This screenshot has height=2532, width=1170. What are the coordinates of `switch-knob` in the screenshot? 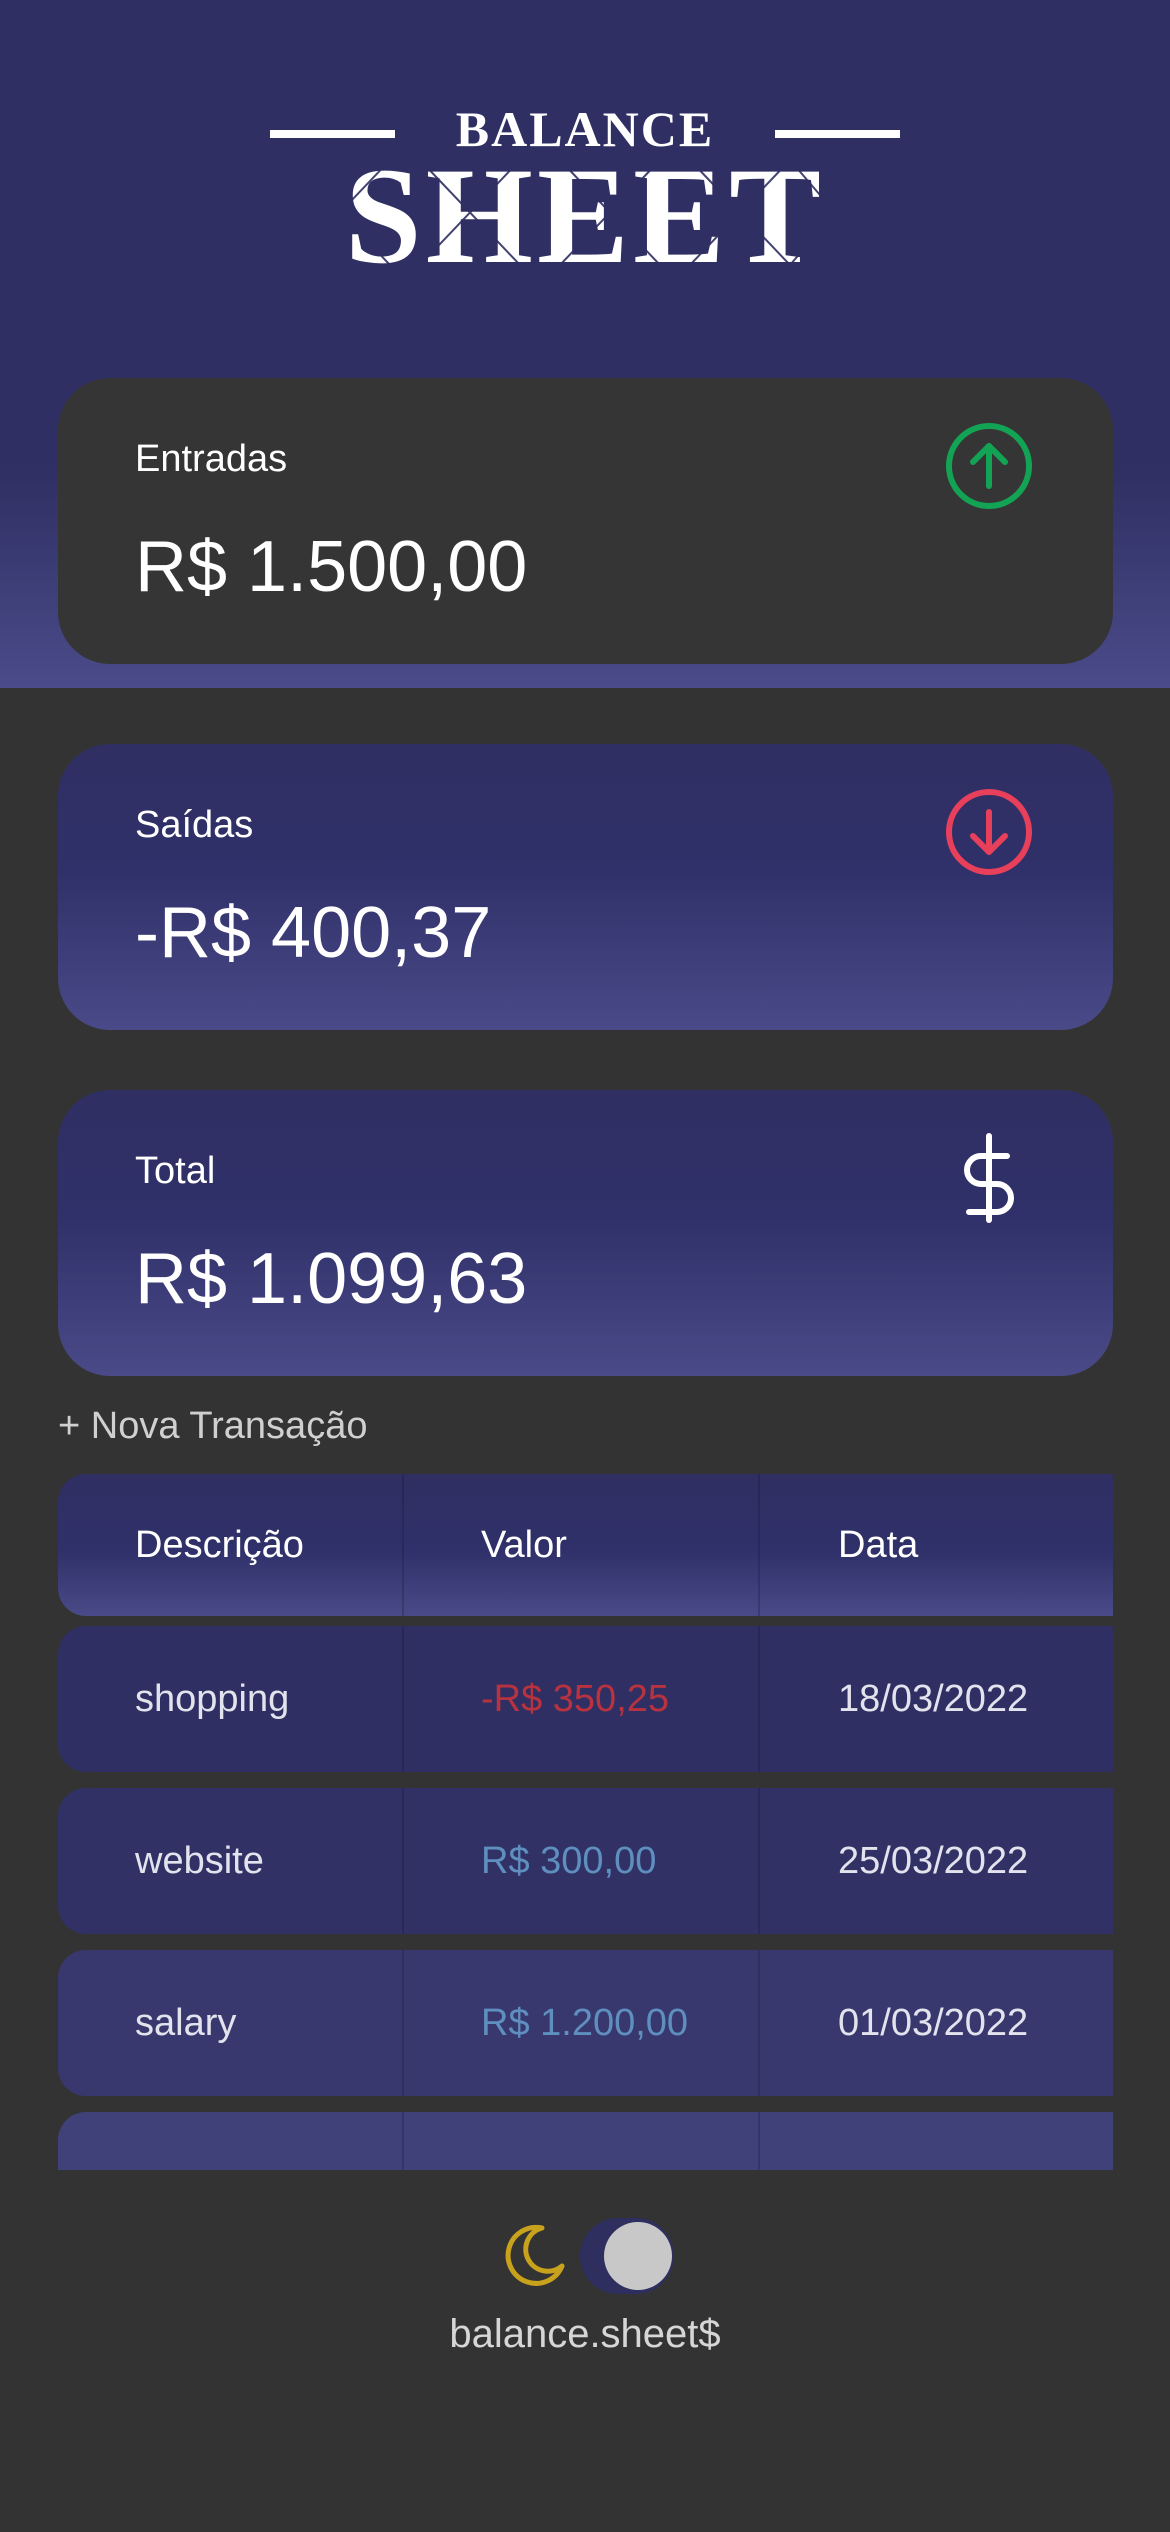 It's located at (638, 2256).